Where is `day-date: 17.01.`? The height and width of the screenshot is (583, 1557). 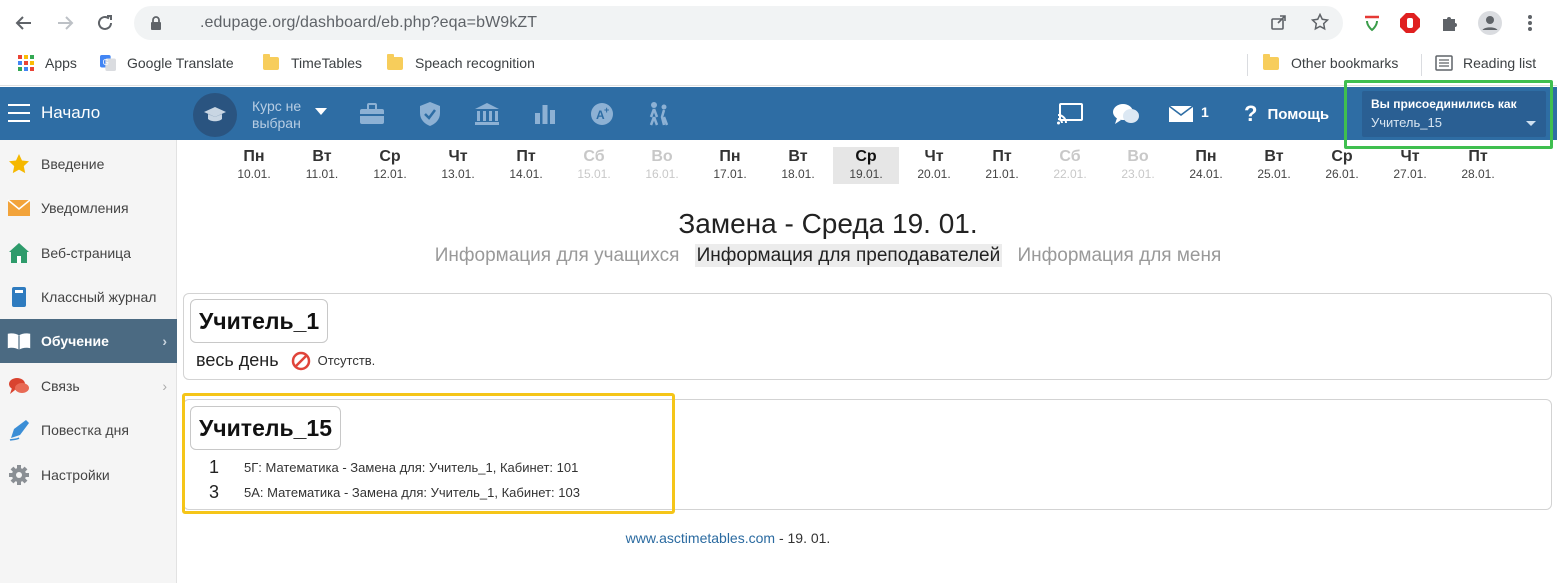
day-date: 17.01. is located at coordinates (730, 174).